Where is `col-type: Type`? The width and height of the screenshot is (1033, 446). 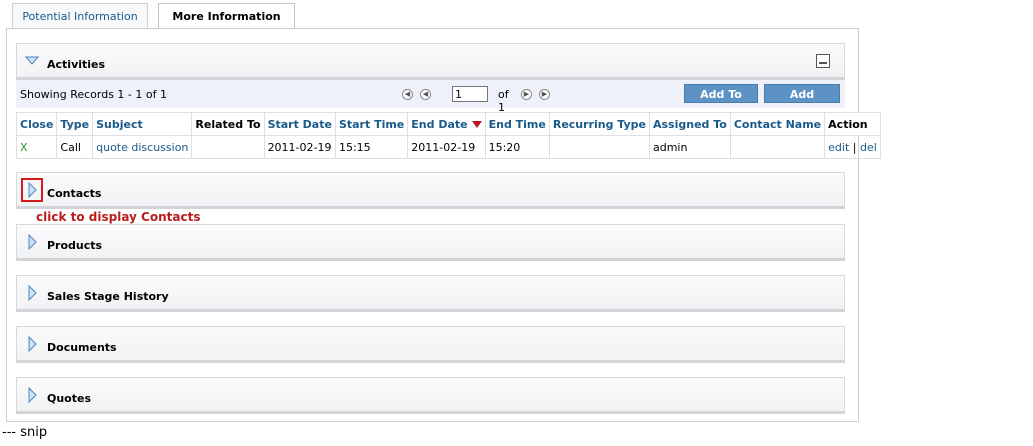 col-type: Type is located at coordinates (75, 124).